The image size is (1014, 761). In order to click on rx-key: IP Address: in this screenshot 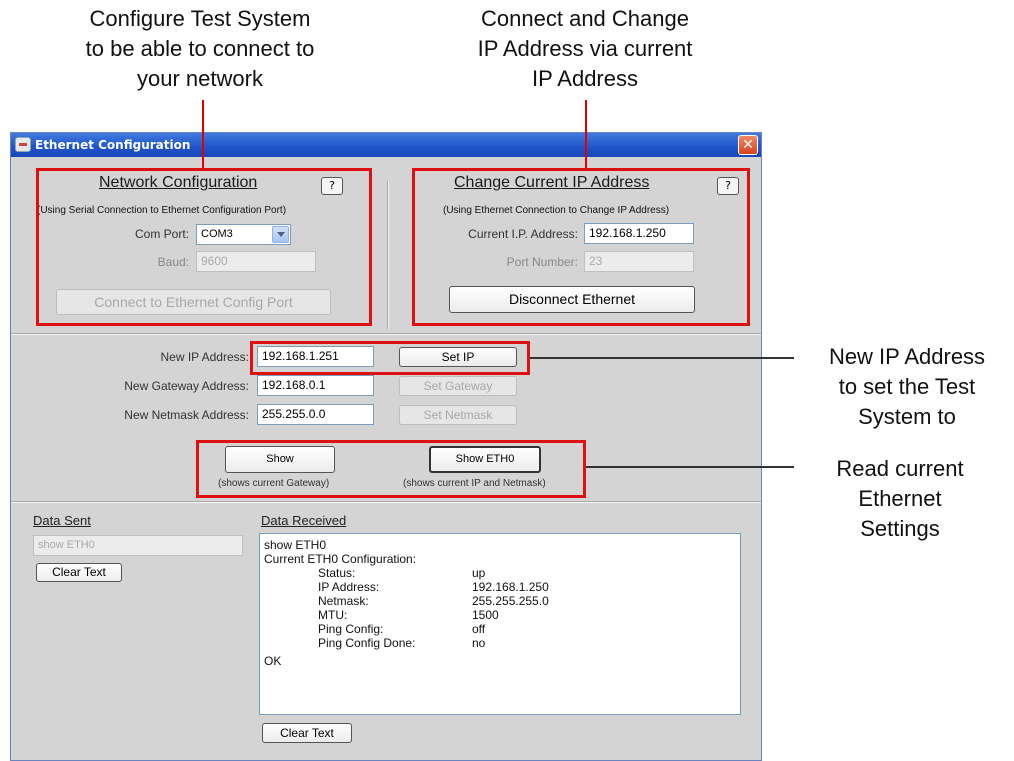, I will do `click(349, 587)`.